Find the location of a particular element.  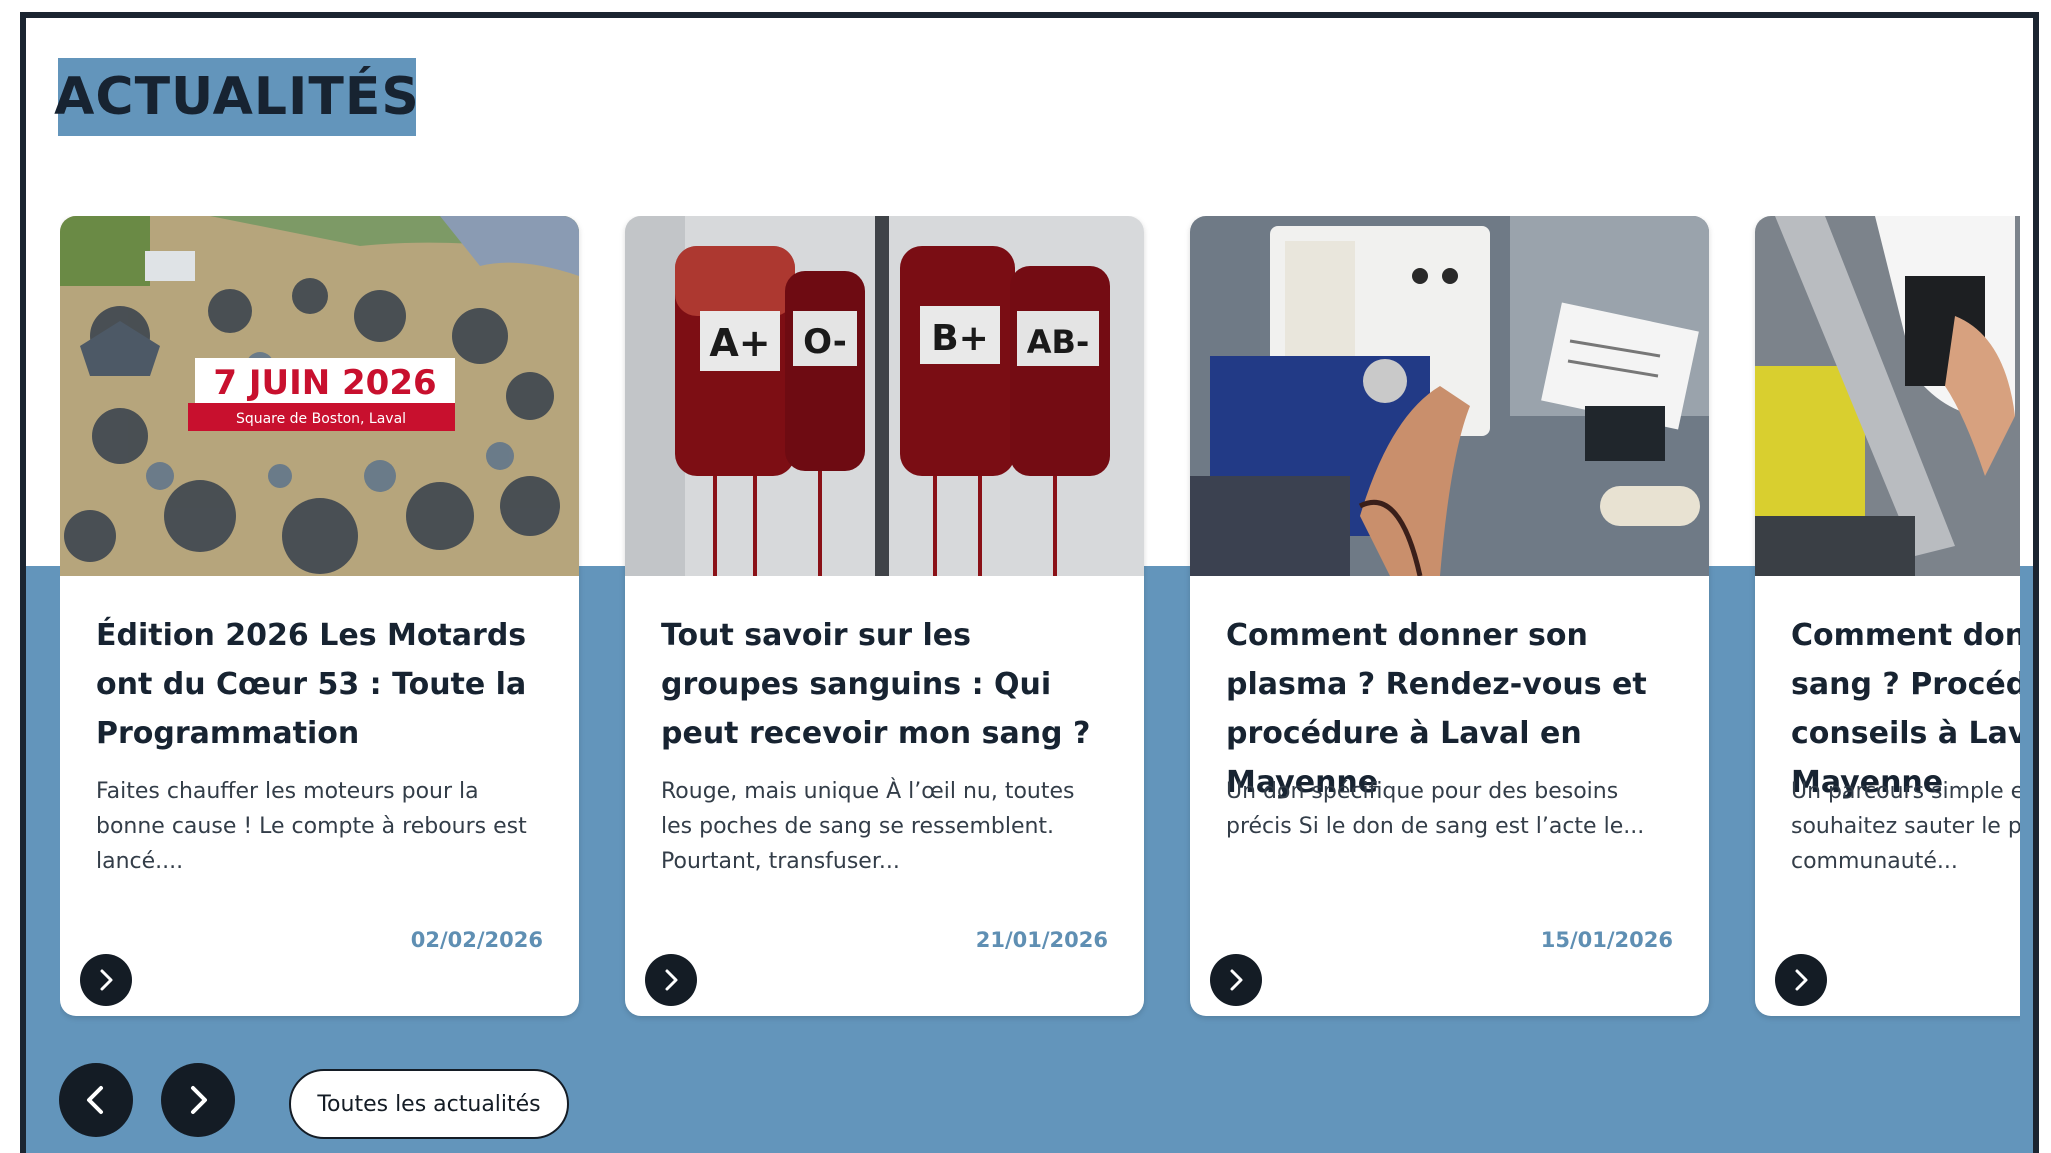

card-image-blood-donation-chair is located at coordinates (1887, 396).